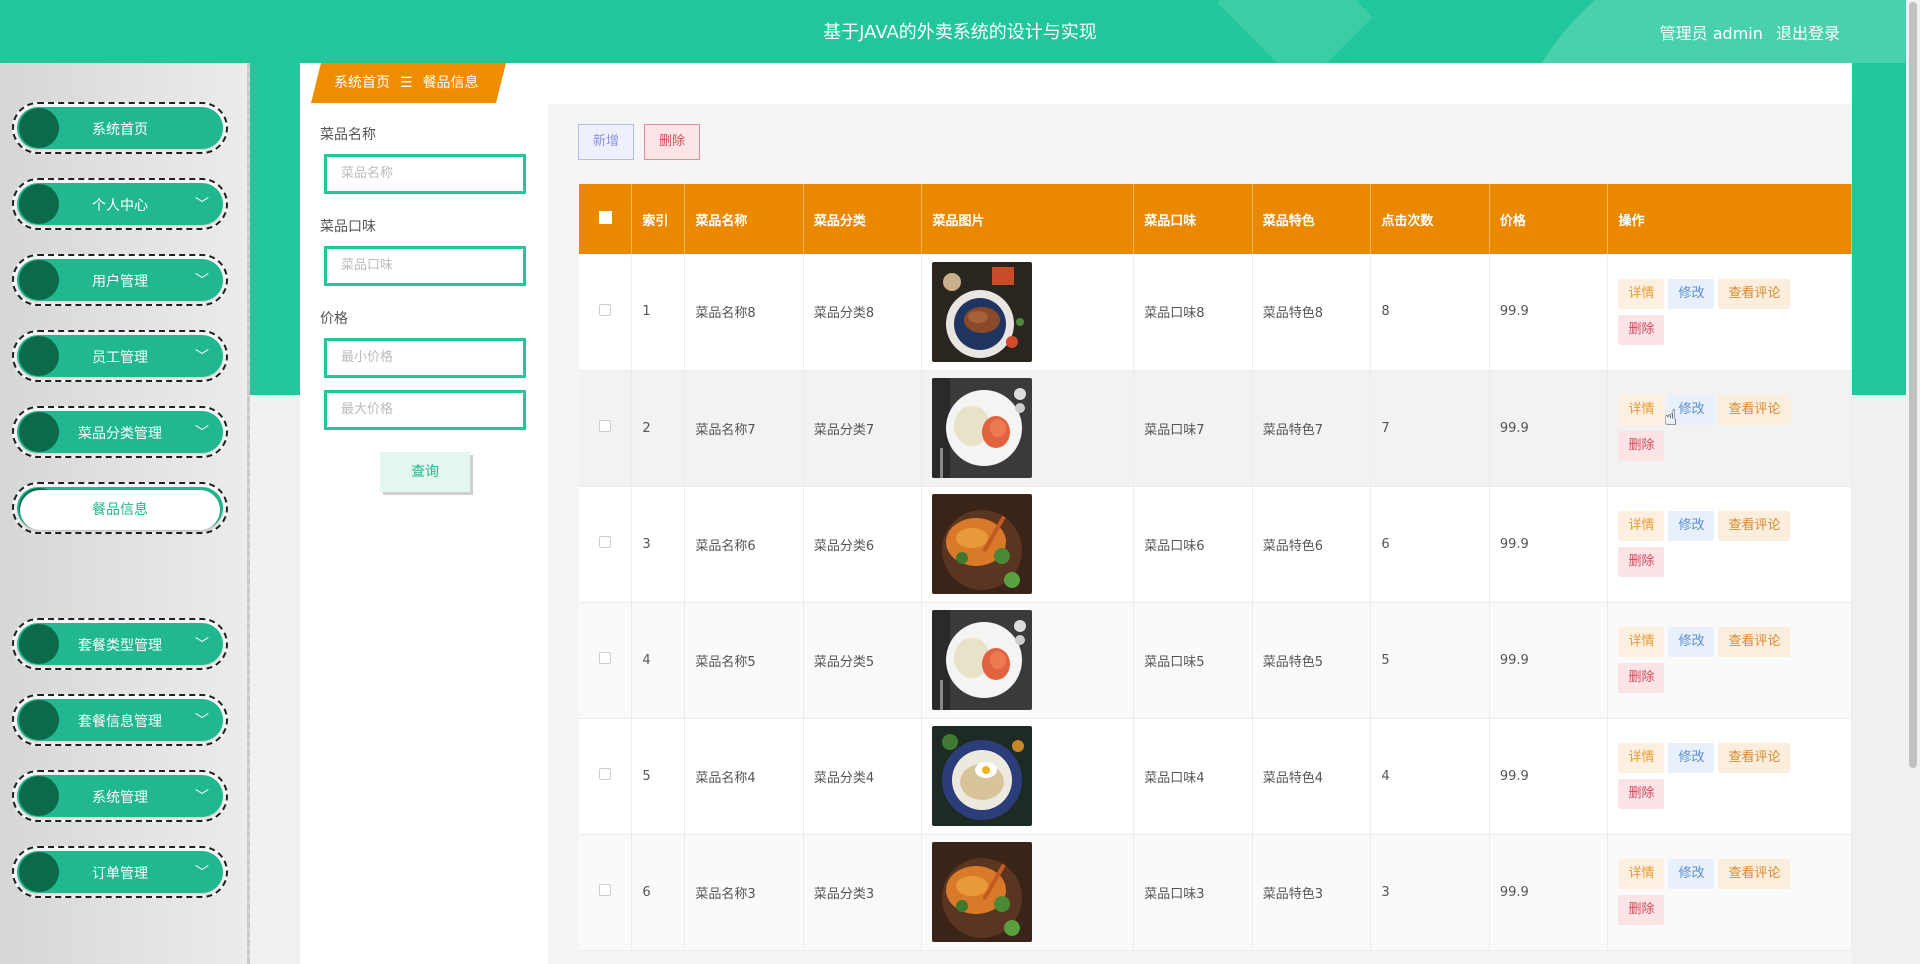  Describe the element at coordinates (362, 83) in the screenshot. I see `breadcrumb-home: 系统首页` at that location.